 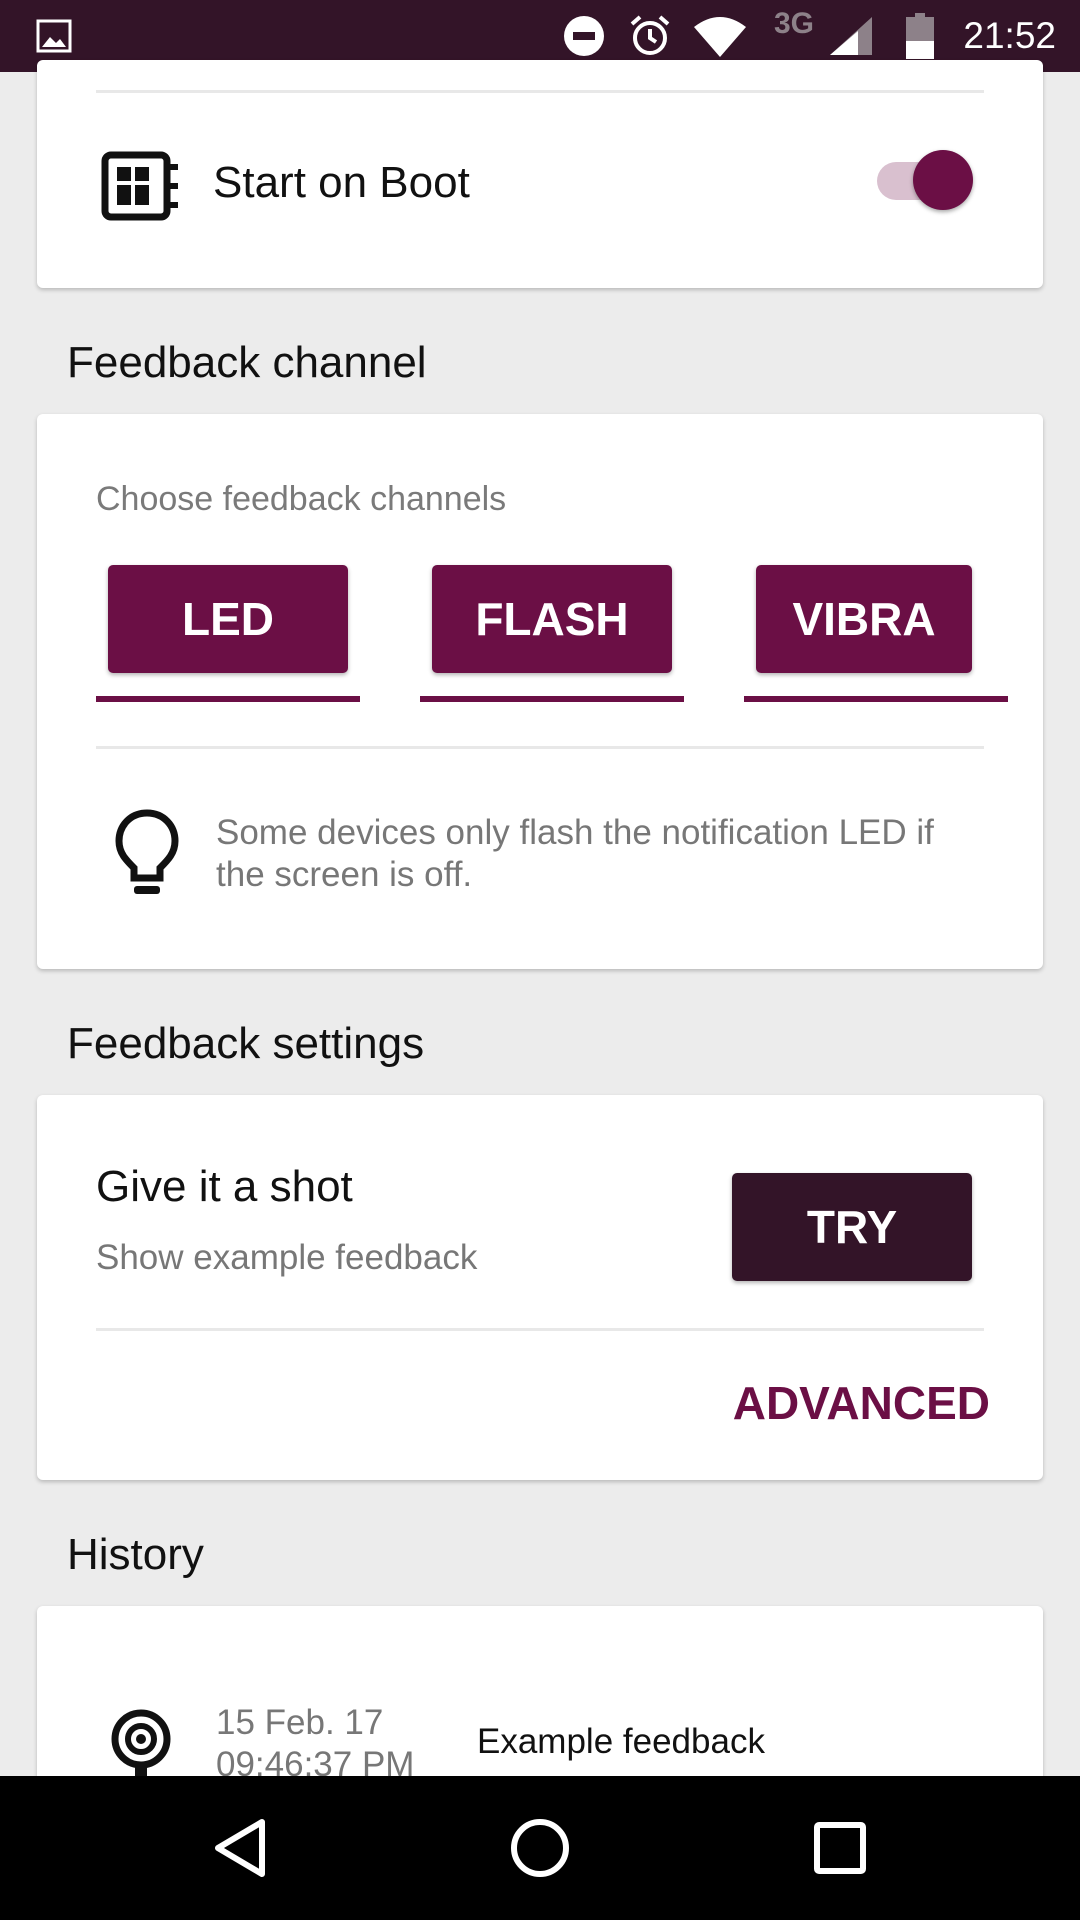 I want to click on boot-label: Start on Boot, so click(x=341, y=182).